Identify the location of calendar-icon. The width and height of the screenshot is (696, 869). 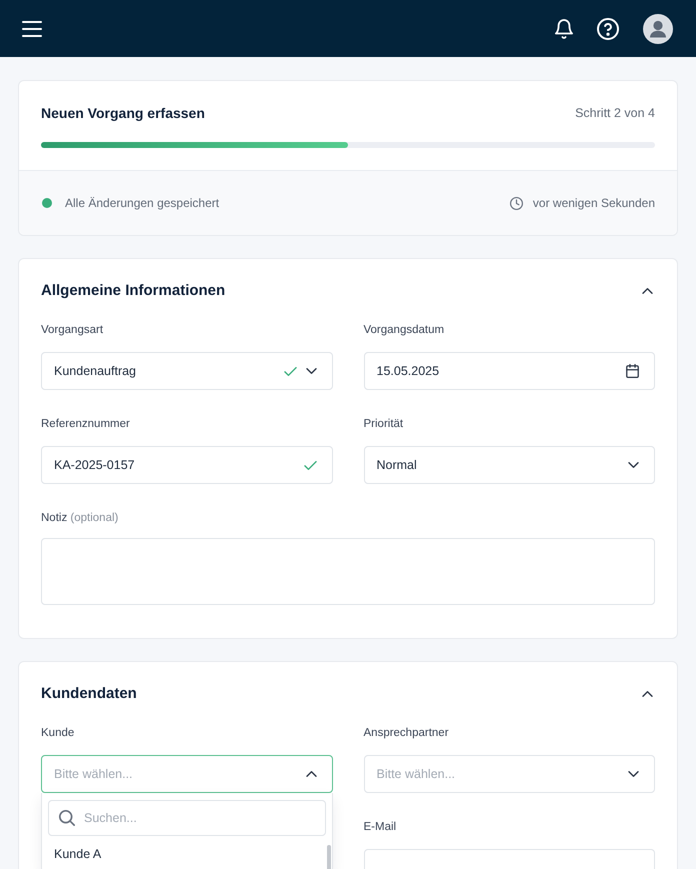
(632, 371).